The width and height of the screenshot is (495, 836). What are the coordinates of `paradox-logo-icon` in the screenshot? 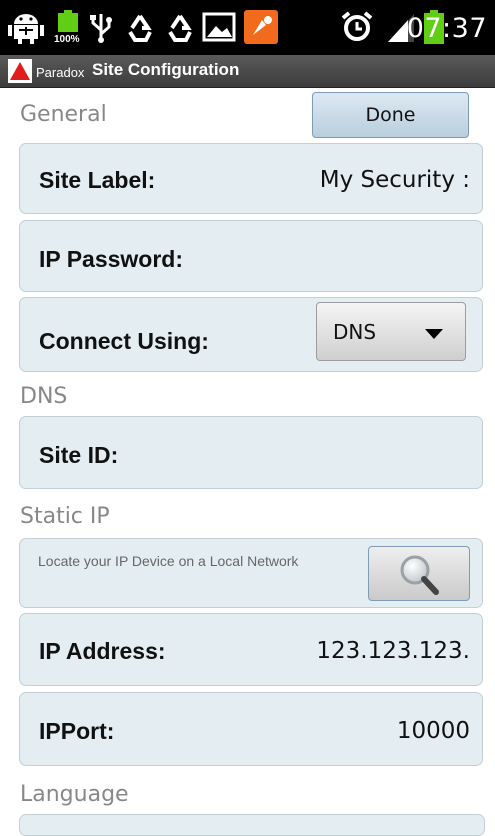 It's located at (20, 71).